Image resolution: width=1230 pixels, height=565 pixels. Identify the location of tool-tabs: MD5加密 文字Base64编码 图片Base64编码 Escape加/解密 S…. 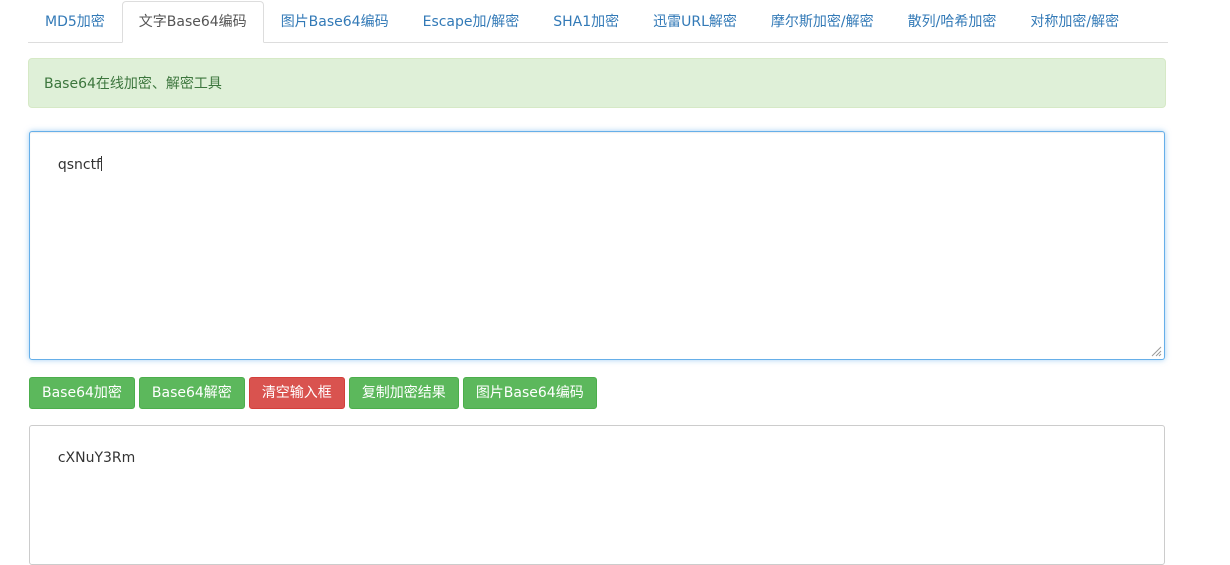
(598, 21).